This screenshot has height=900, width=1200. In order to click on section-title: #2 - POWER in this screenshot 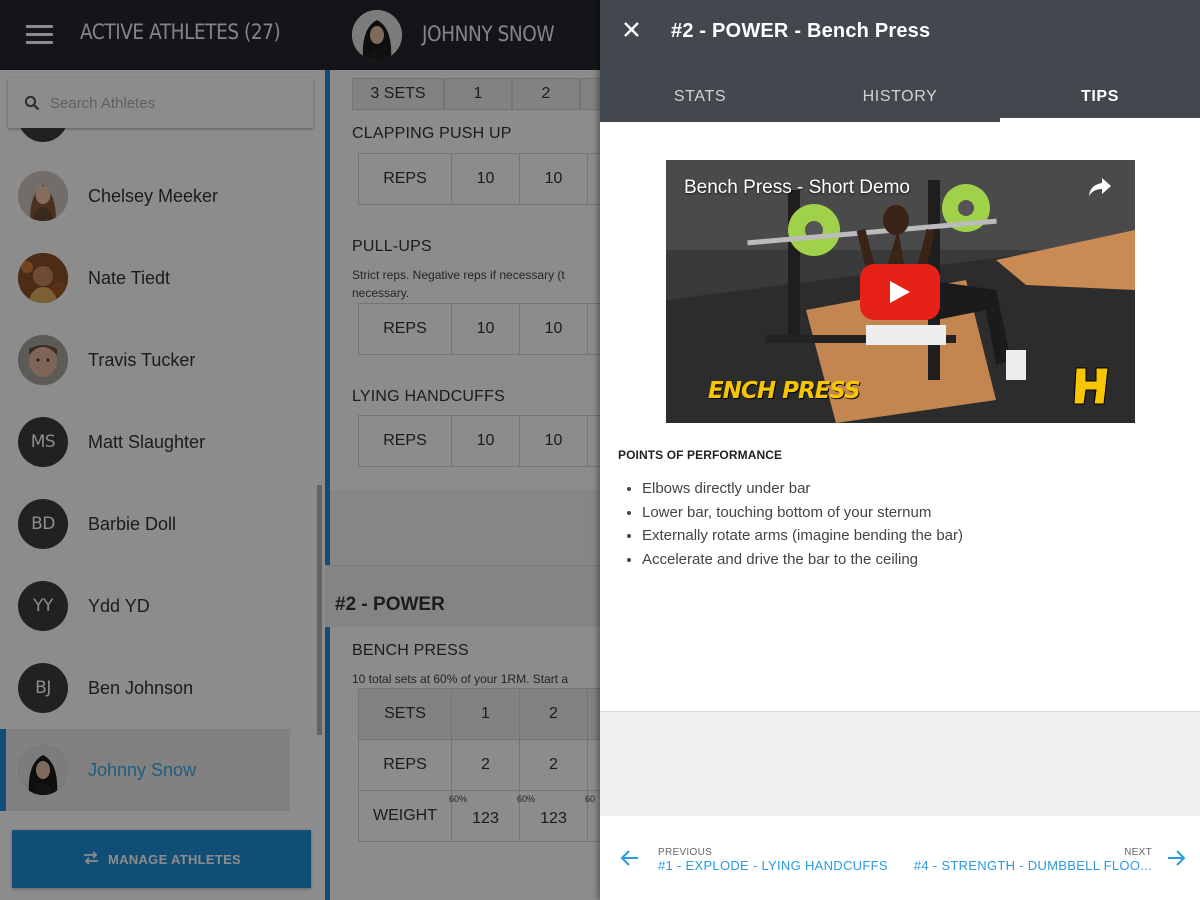, I will do `click(390, 604)`.